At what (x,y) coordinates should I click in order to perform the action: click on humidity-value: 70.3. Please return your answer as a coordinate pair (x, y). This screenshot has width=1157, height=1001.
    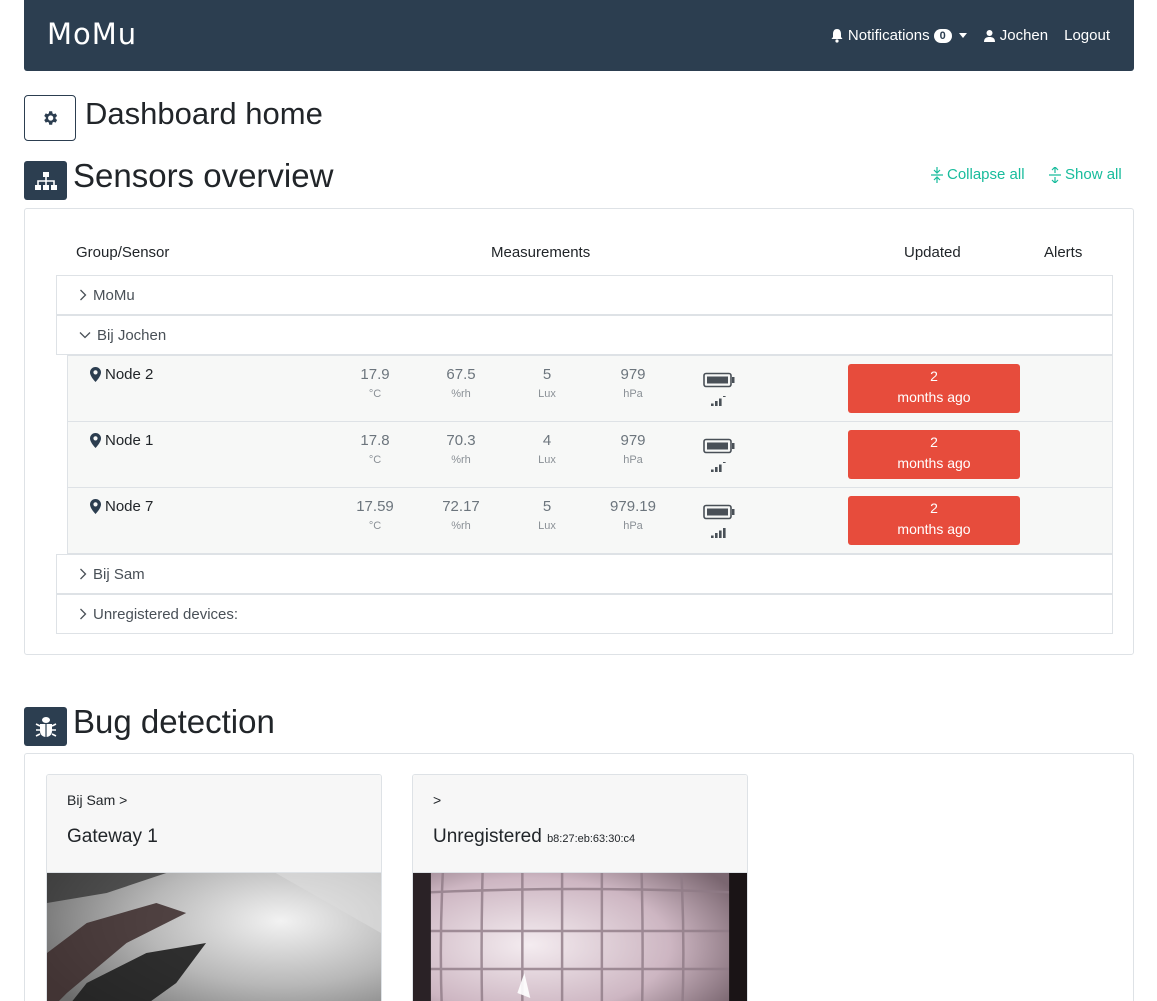
    Looking at the image, I should click on (461, 440).